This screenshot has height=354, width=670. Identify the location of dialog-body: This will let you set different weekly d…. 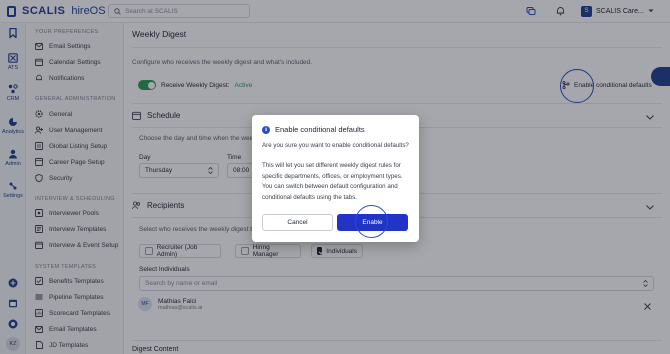
(332, 181).